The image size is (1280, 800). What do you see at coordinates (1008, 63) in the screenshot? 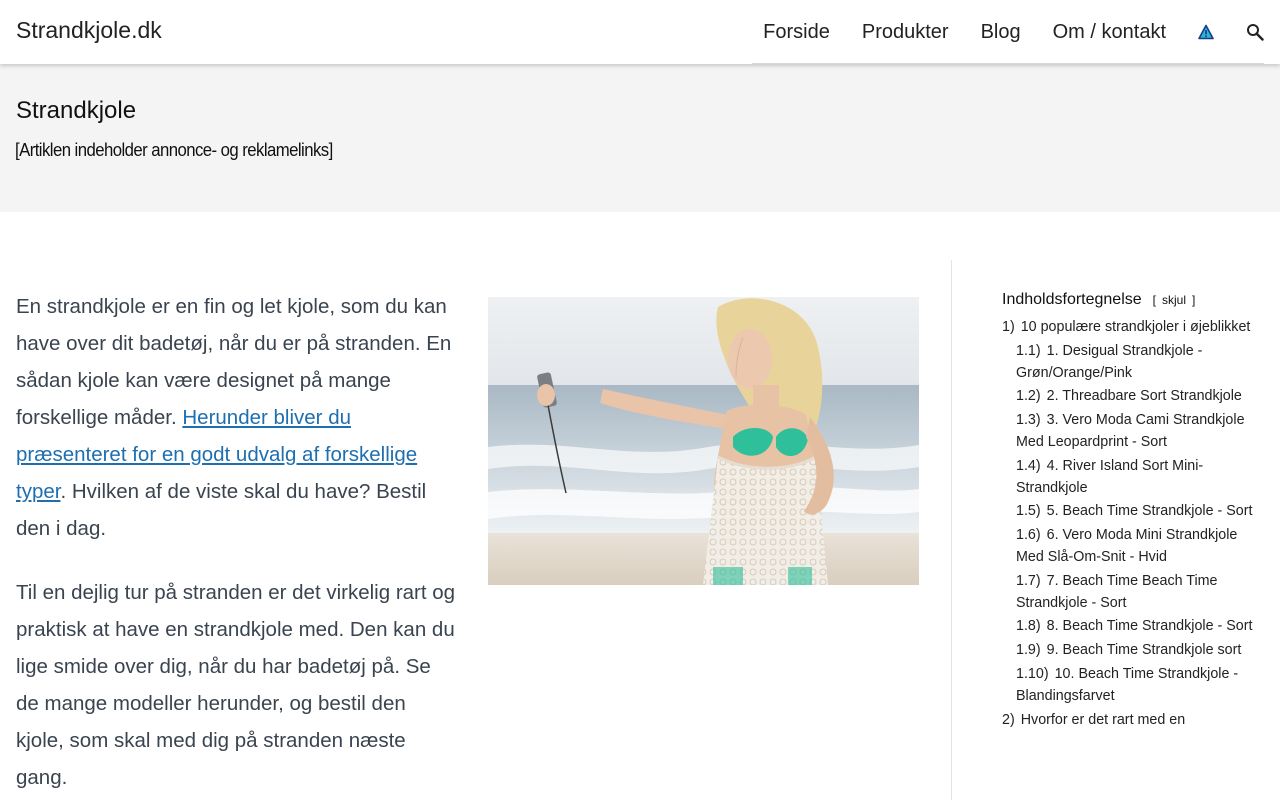
I see `nav-divider` at bounding box center [1008, 63].